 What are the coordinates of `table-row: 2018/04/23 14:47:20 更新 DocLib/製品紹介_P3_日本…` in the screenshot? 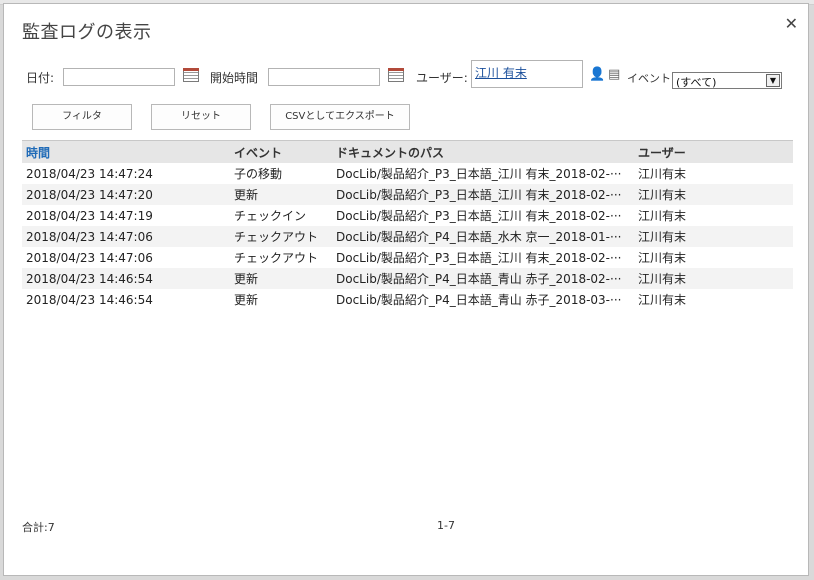 It's located at (407, 194).